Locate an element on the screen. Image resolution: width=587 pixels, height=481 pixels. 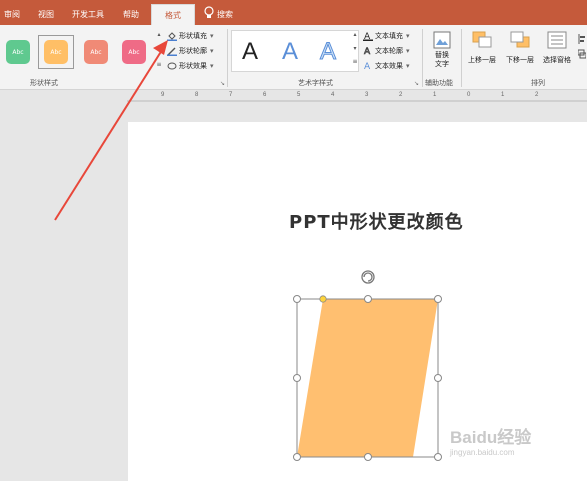
text-effects-icon: A is located at coordinates (367, 66).